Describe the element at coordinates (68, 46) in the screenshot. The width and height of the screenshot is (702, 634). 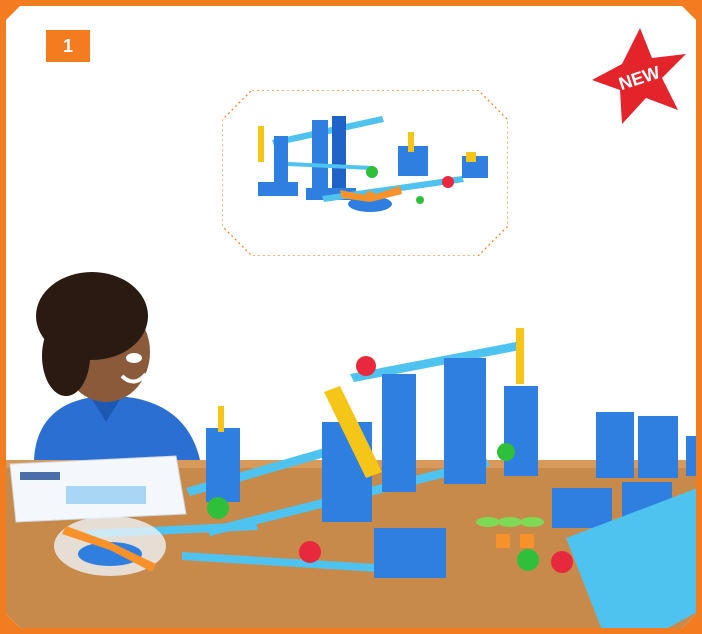
I see `step-number-badge: 1` at that location.